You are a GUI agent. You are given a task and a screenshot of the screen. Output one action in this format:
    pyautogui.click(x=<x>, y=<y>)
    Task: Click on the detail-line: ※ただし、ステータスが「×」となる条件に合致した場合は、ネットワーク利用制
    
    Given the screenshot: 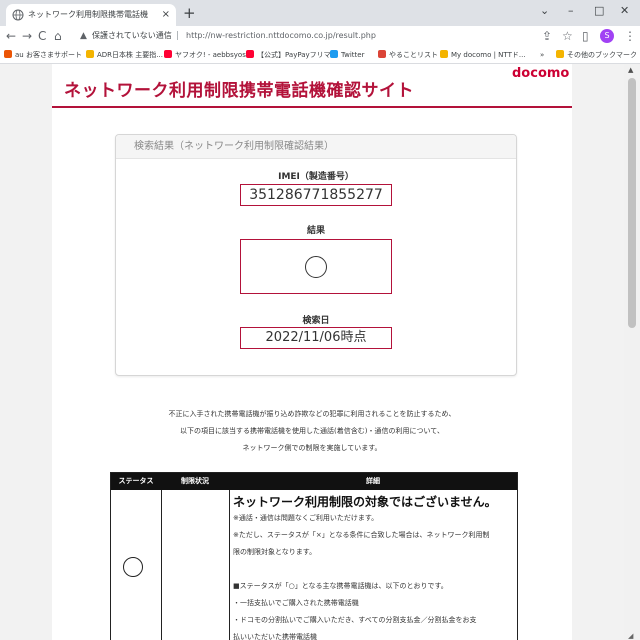 What is the action you would take?
    pyautogui.click(x=361, y=535)
    